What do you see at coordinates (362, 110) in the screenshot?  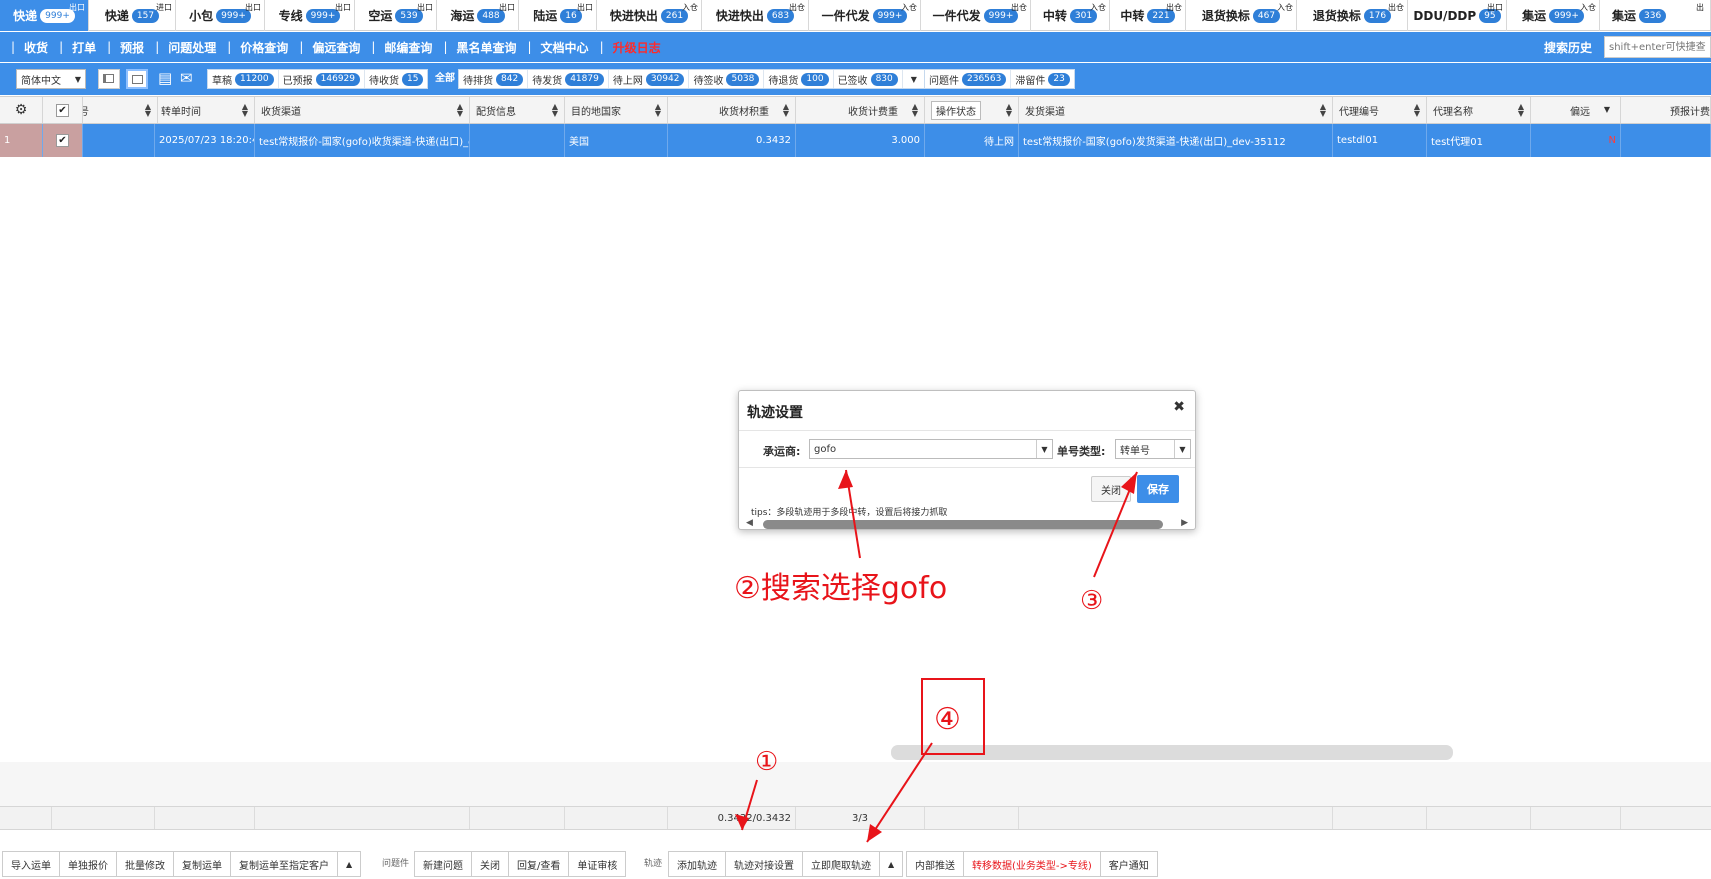 I see `col-receive-channel: 收货渠道 ▲ ▼` at bounding box center [362, 110].